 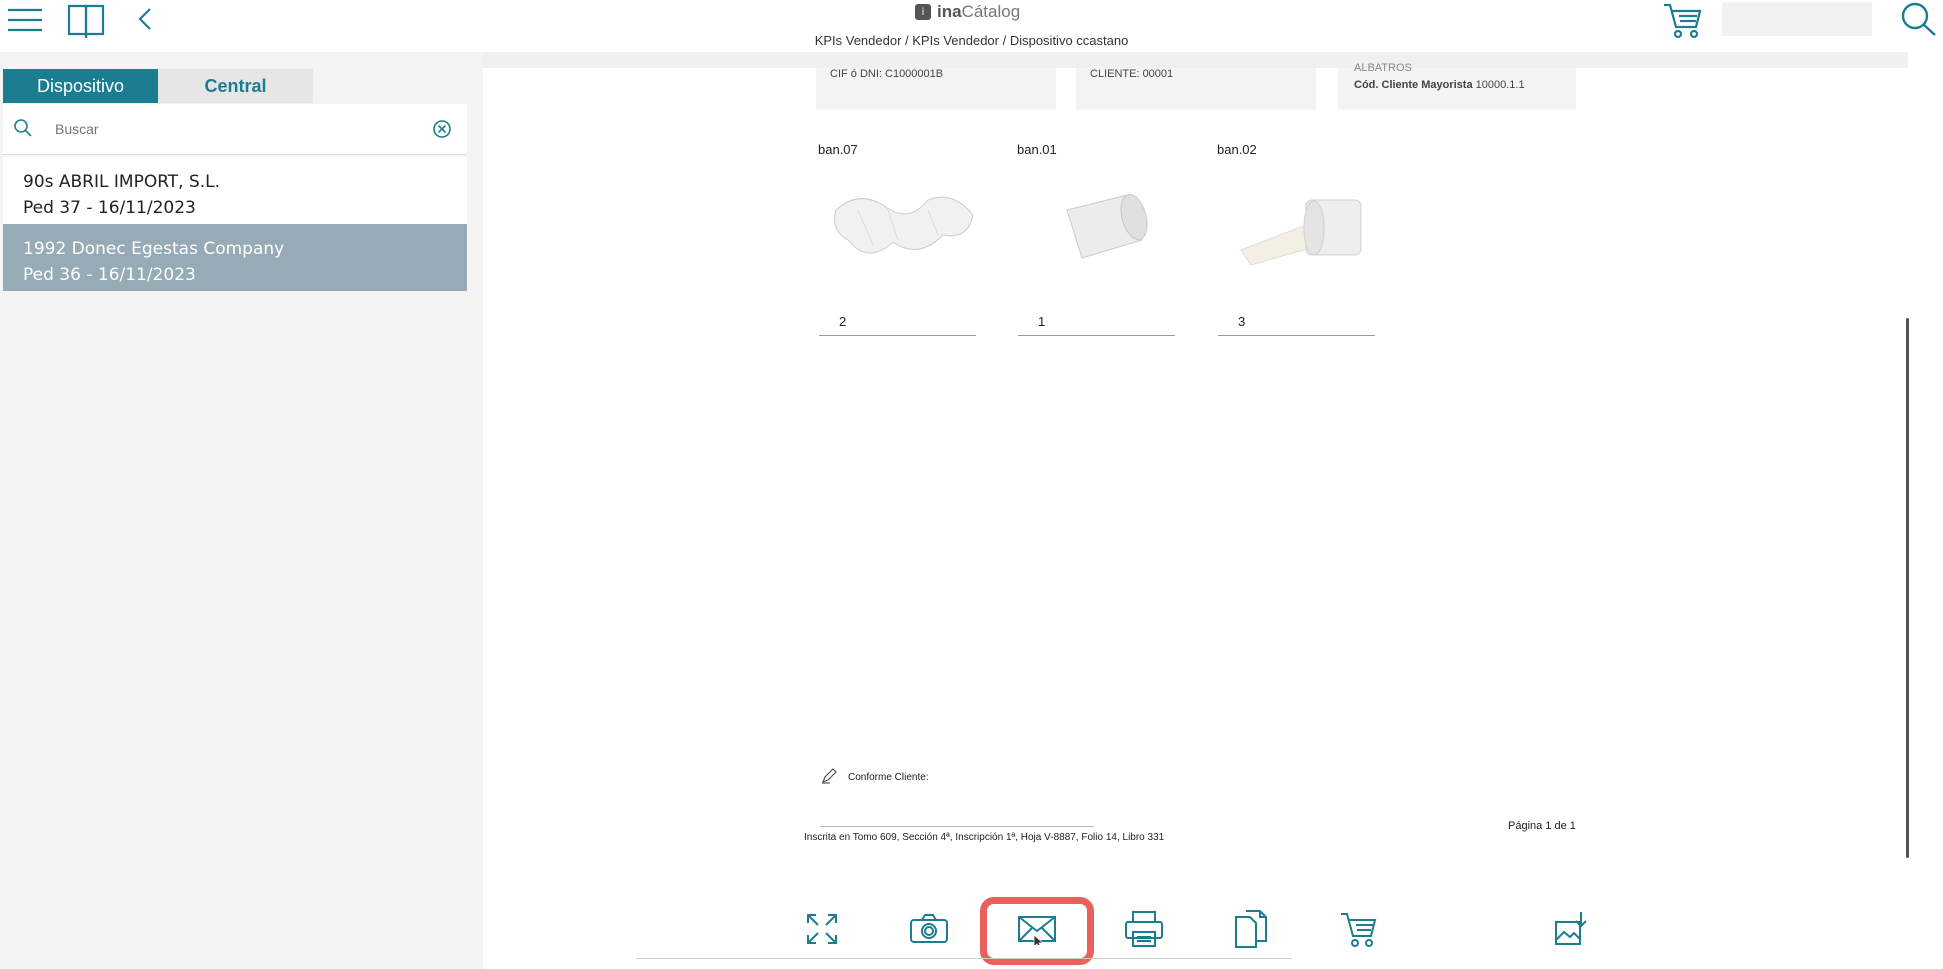 I want to click on expand-icon, so click(x=822, y=929).